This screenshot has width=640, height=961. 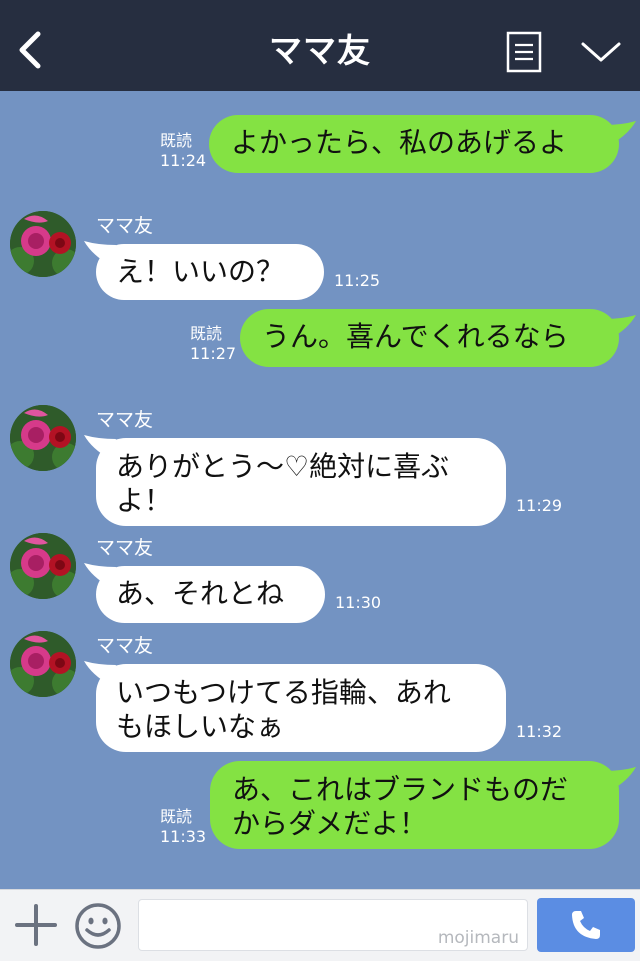 I want to click on message-bubble: ありがとう〜♡絶対に喜ぶ よ！, so click(x=301, y=482).